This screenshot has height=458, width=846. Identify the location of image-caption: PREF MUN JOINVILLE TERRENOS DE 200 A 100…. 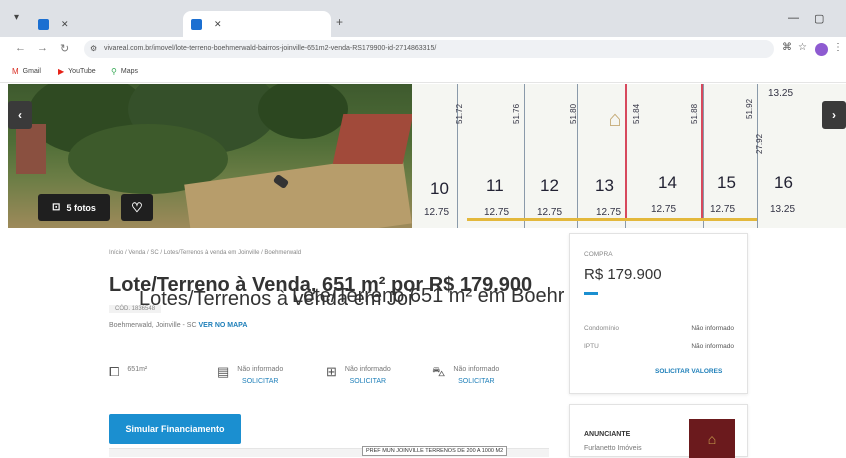
(435, 451).